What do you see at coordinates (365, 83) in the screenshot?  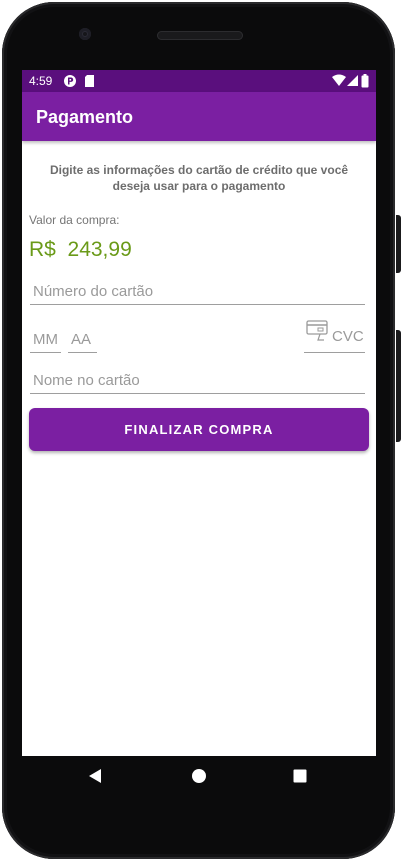 I see `battery-icon` at bounding box center [365, 83].